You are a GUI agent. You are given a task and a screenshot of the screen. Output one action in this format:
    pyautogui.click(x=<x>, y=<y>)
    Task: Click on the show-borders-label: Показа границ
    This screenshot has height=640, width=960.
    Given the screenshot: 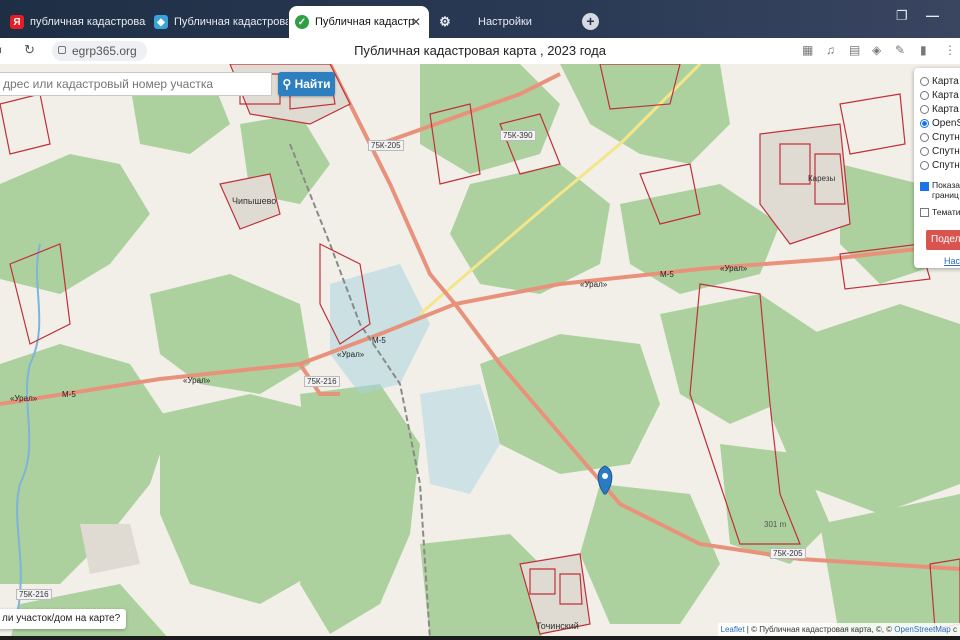 What is the action you would take?
    pyautogui.click(x=946, y=190)
    